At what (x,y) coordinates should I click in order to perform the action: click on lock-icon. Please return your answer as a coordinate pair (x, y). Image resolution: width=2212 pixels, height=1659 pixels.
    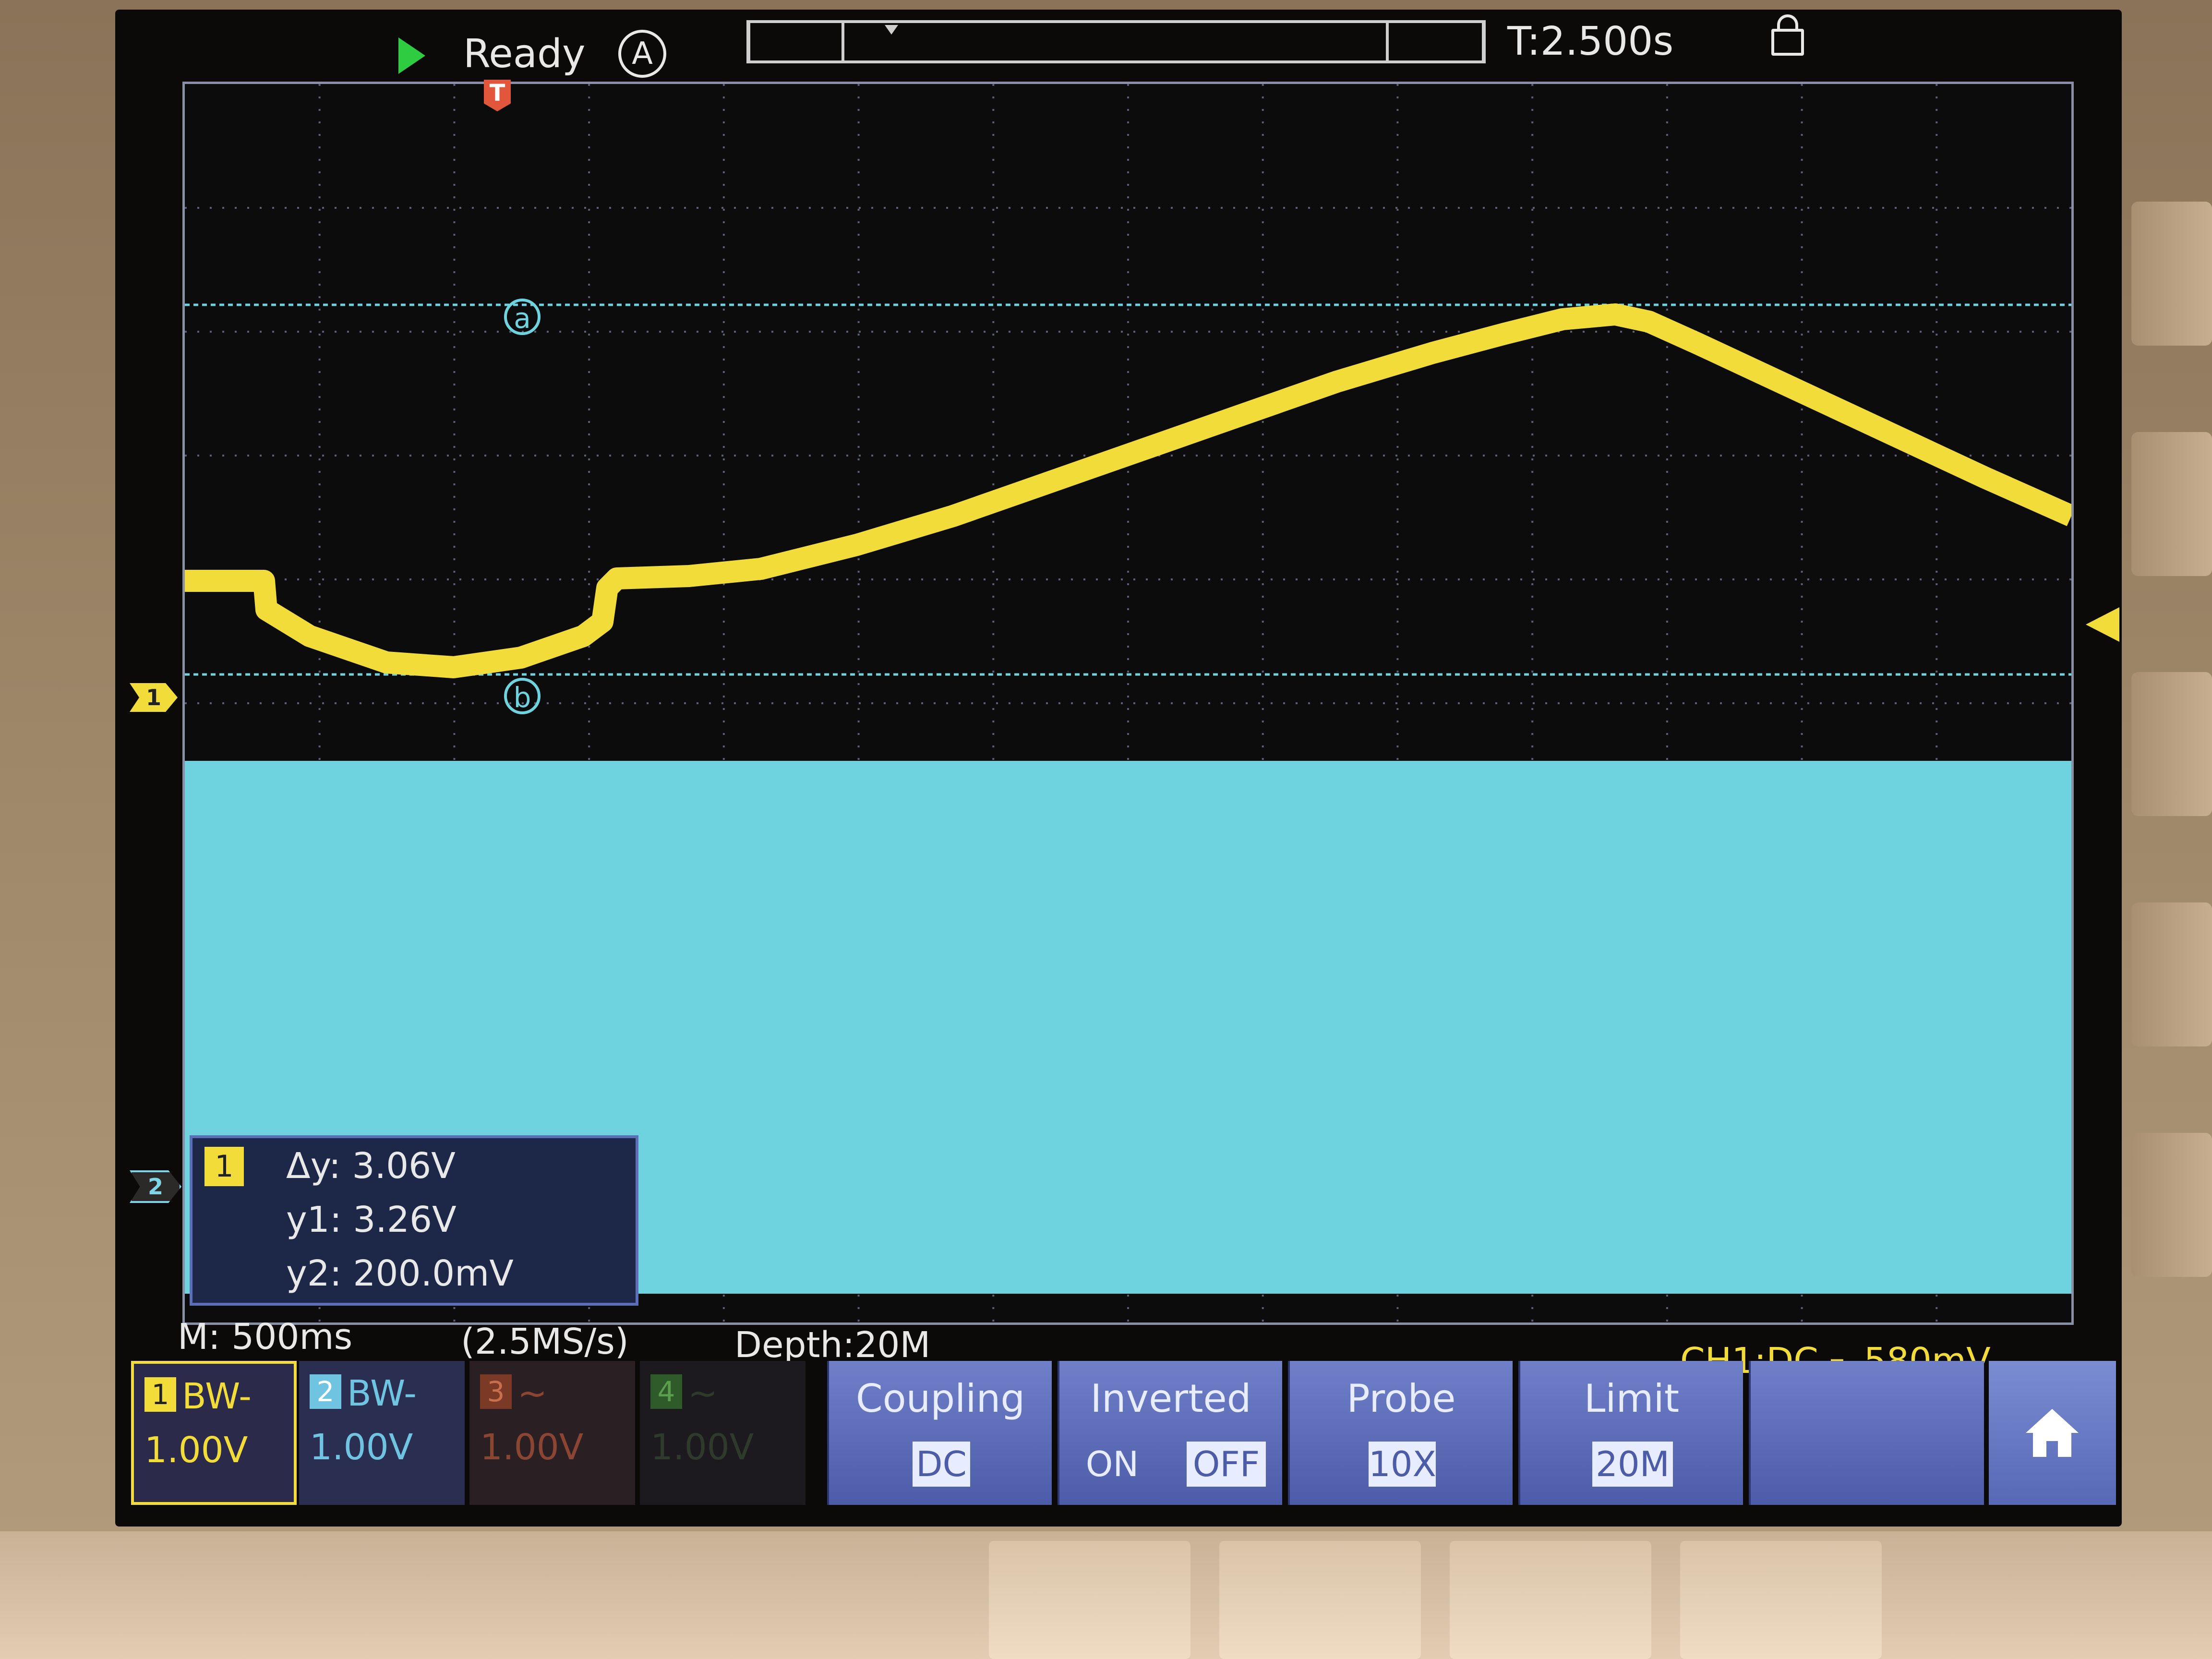
    Looking at the image, I should click on (1787, 35).